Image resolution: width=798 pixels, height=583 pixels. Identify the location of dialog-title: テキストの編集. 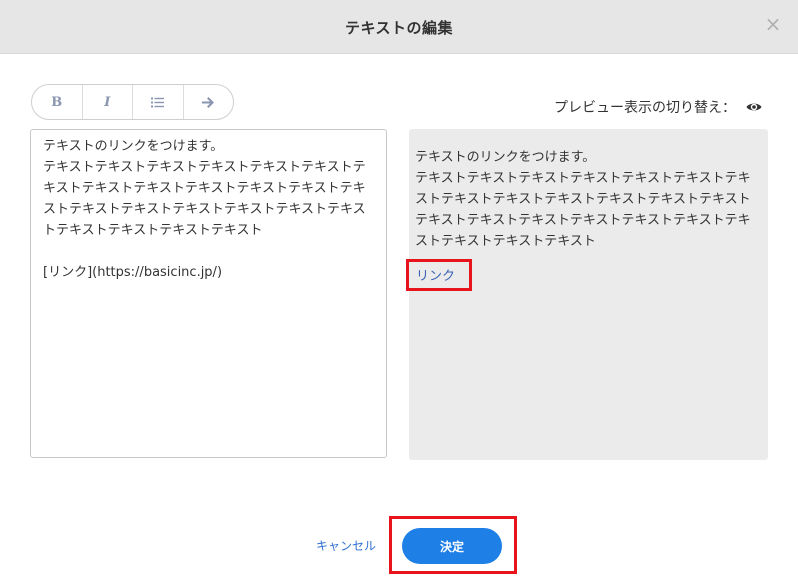
(399, 28).